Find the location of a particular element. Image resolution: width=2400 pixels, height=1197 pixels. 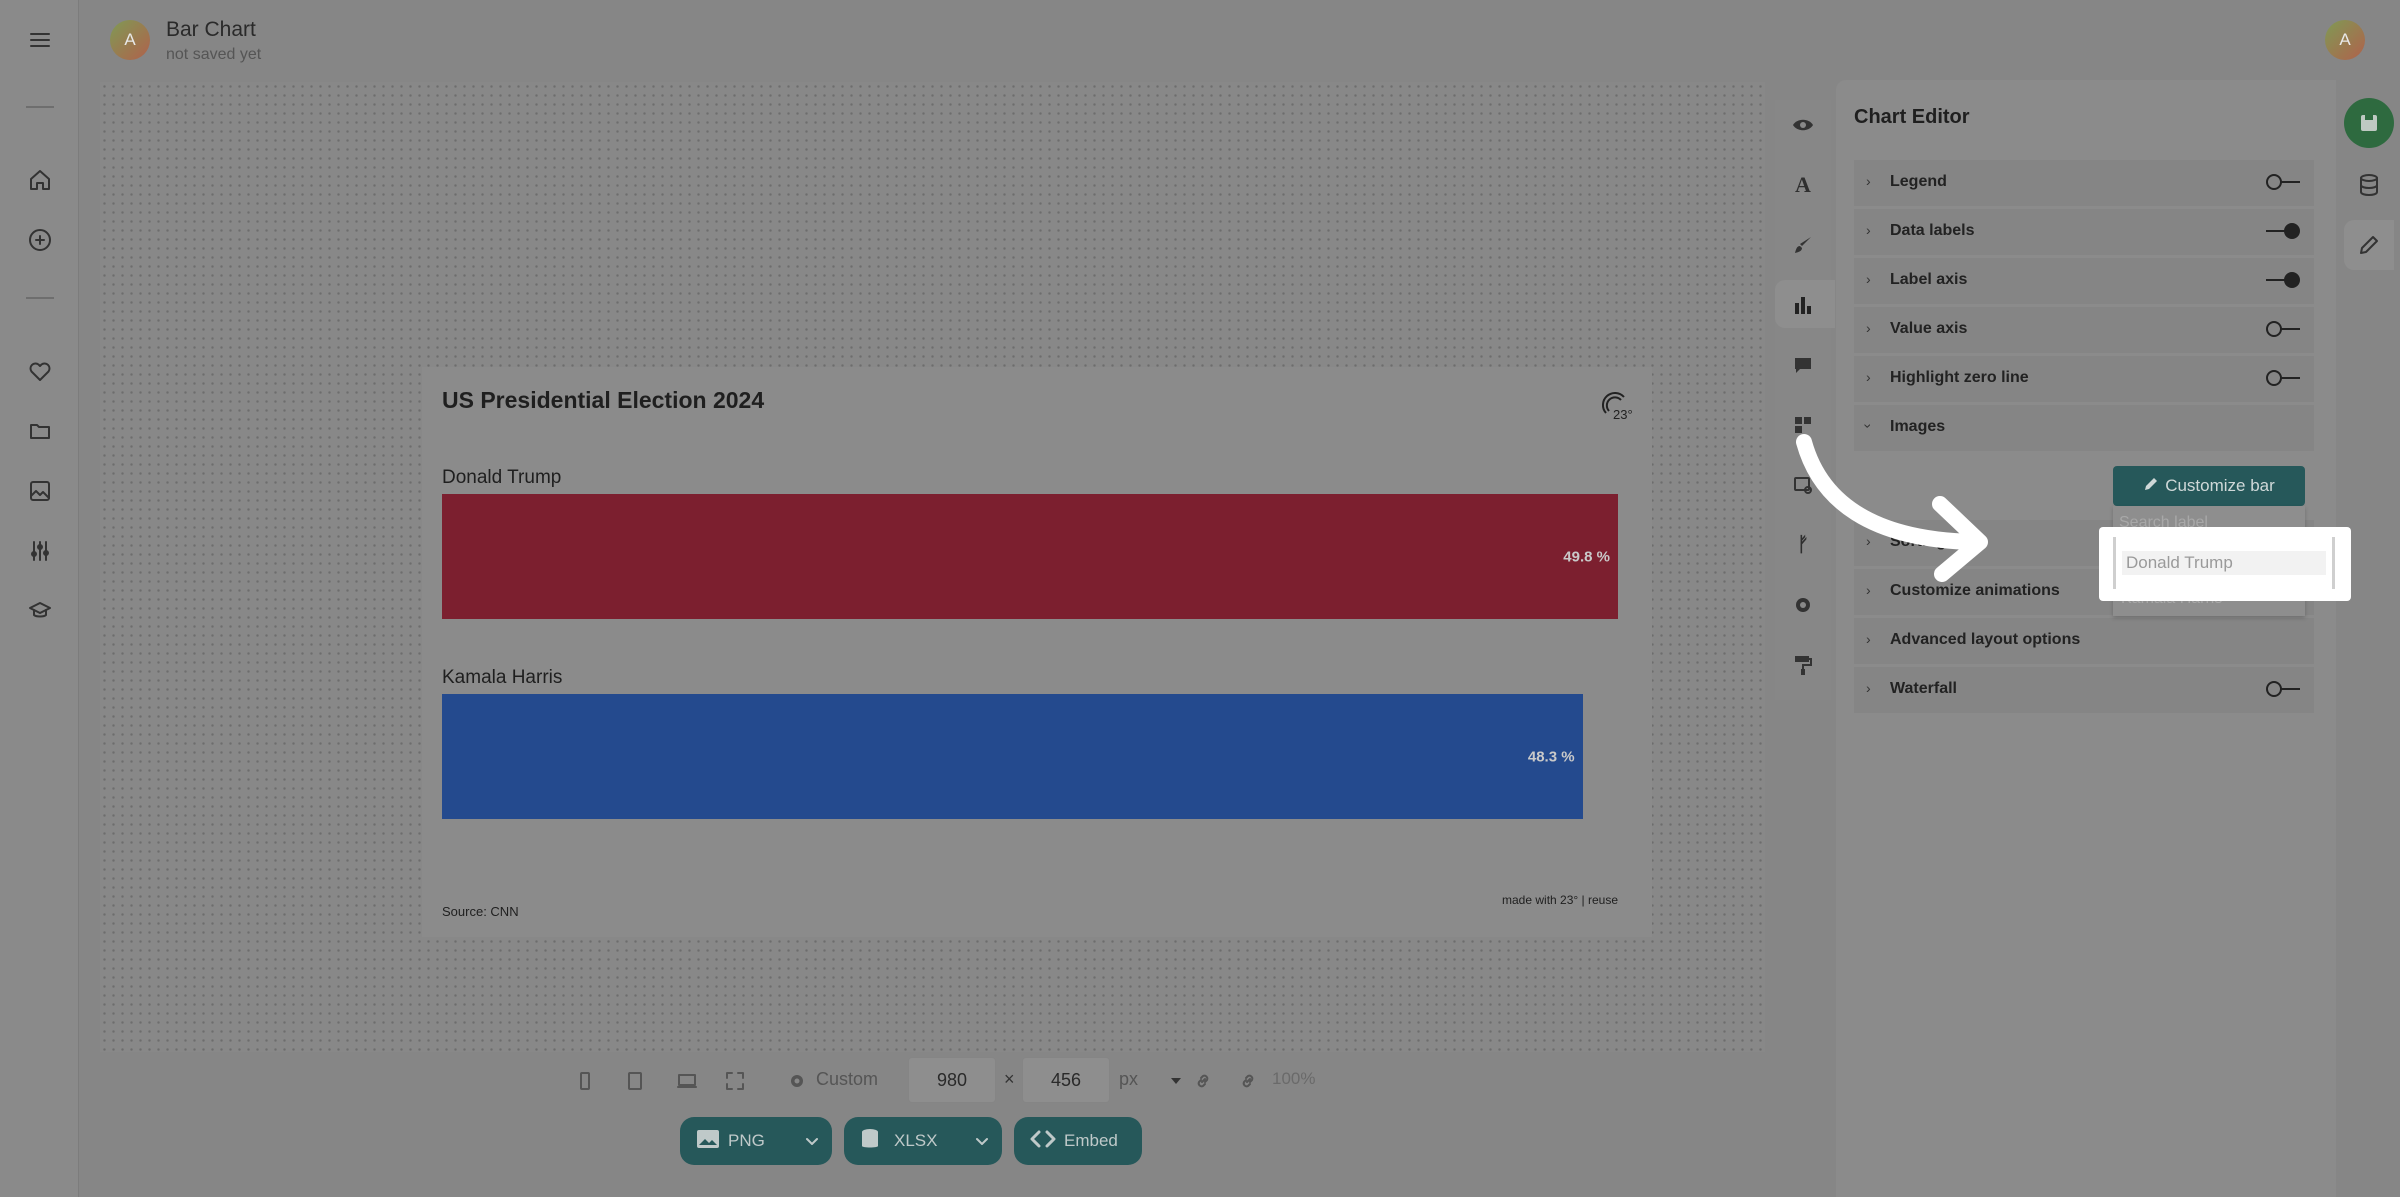

chevron-down-icon: › is located at coordinates (1868, 426).